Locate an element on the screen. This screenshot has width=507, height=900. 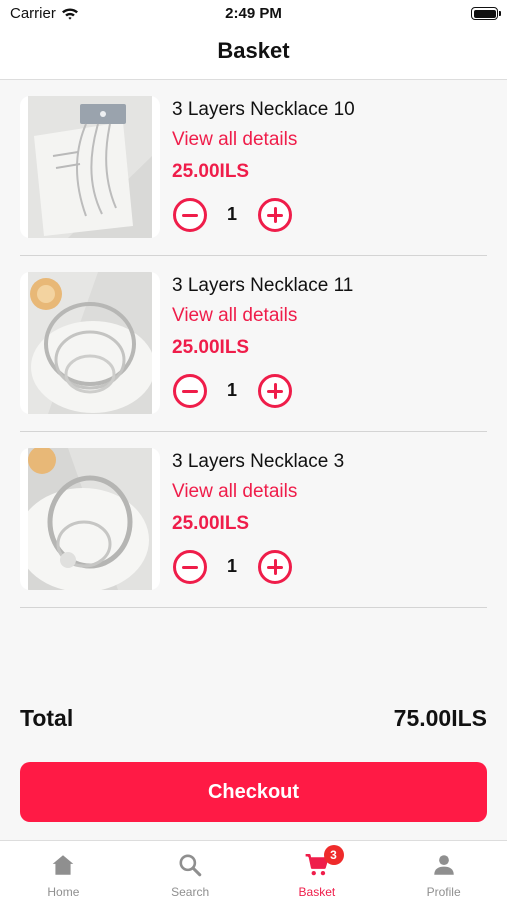
tab-basket: 3 Basket is located at coordinates (317, 870).